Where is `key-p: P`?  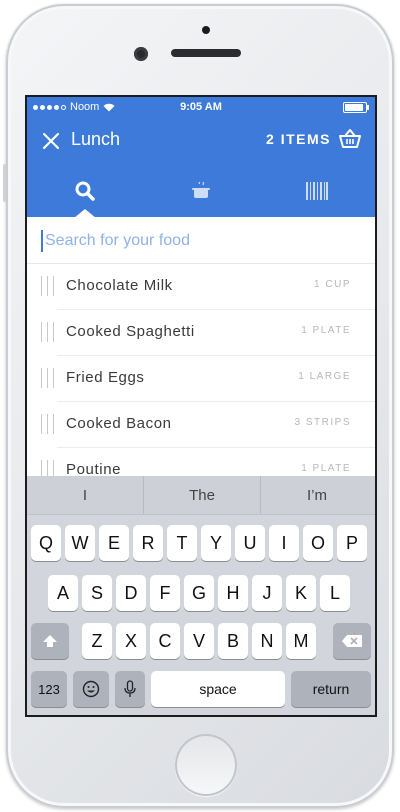
key-p: P is located at coordinates (352, 543).